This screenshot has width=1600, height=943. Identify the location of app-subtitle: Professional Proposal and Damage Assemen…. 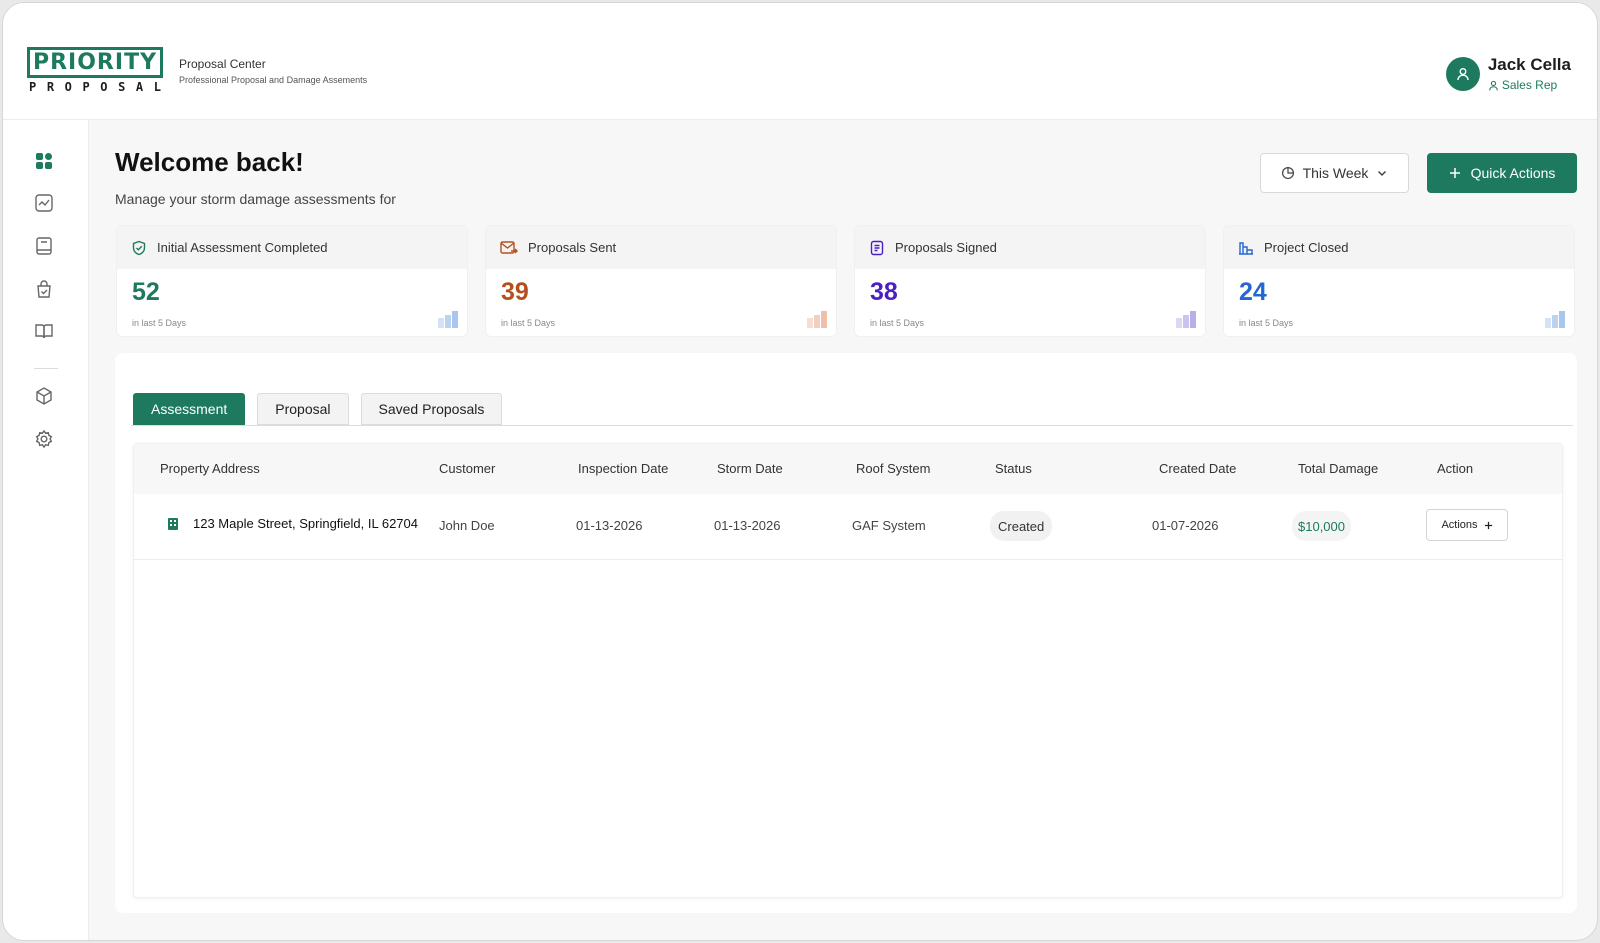
(273, 80).